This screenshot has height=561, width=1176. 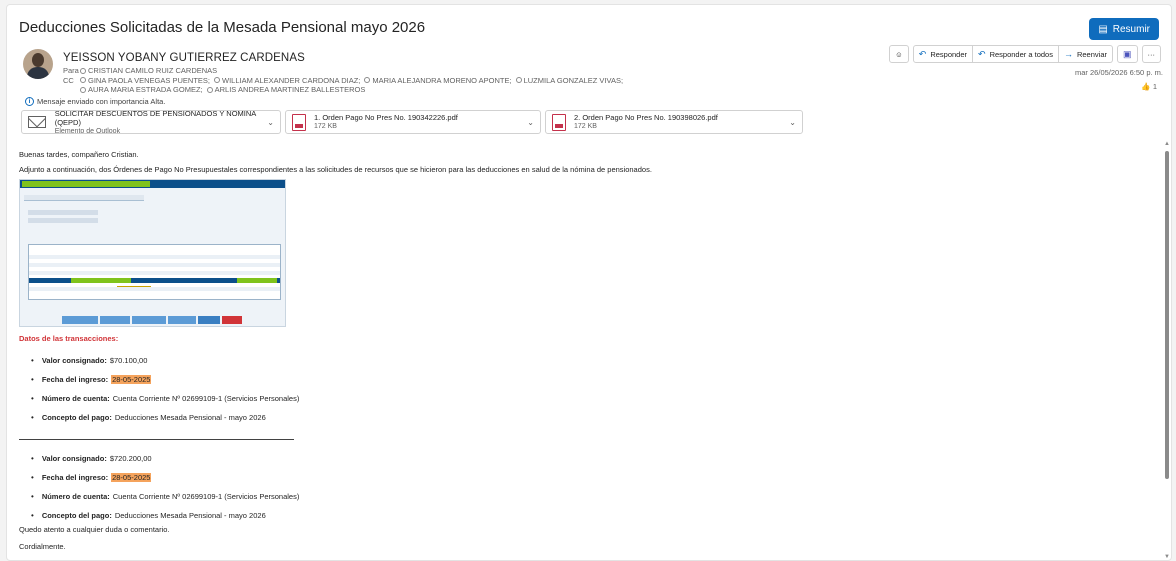 What do you see at coordinates (1146, 86) in the screenshot?
I see `thumbs-up-icon: 👍` at bounding box center [1146, 86].